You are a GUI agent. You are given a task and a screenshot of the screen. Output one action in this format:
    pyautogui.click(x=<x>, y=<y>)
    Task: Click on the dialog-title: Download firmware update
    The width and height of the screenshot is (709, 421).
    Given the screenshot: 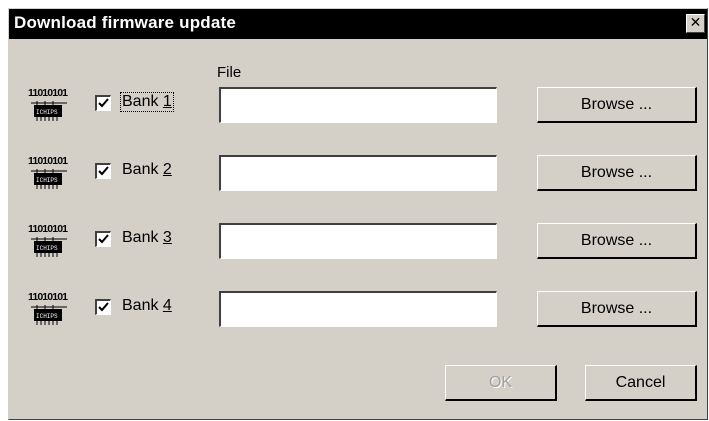 What is the action you would take?
    pyautogui.click(x=125, y=22)
    